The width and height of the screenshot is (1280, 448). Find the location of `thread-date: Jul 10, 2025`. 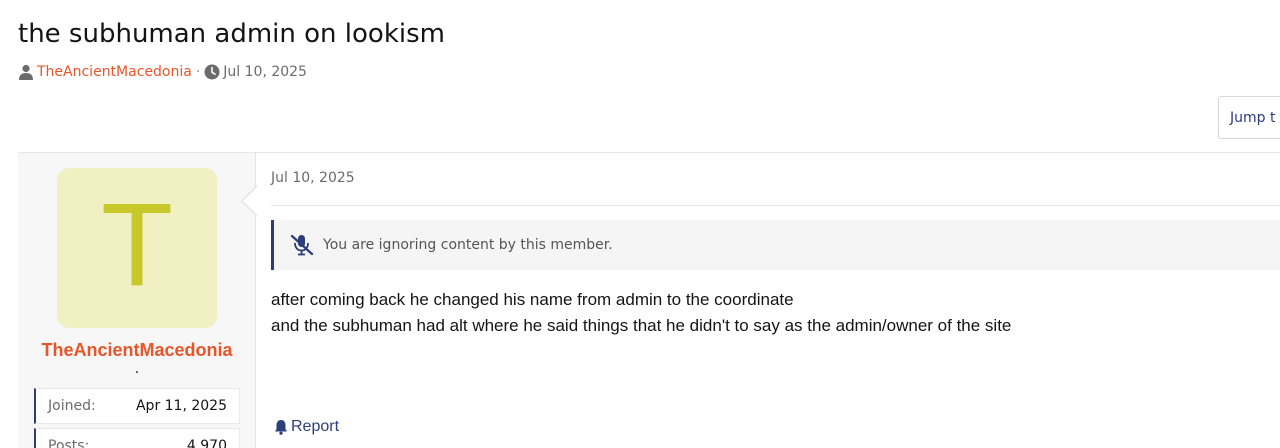

thread-date: Jul 10, 2025 is located at coordinates (265, 72).